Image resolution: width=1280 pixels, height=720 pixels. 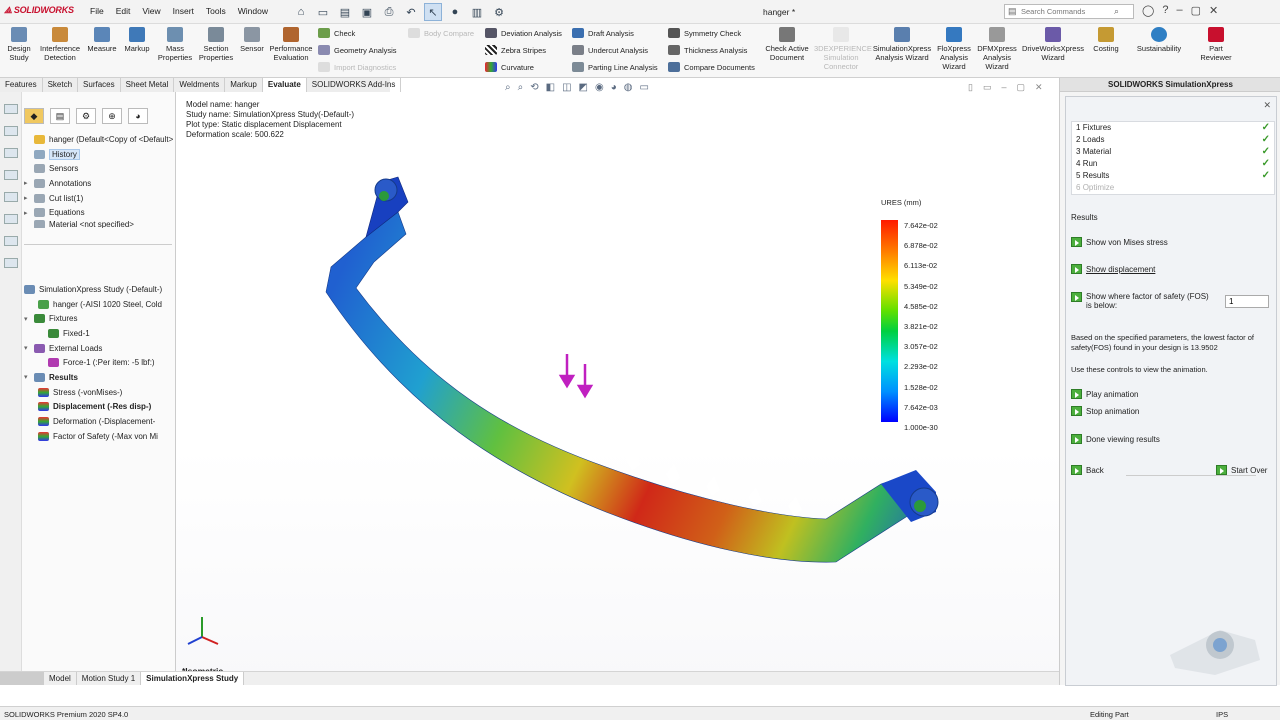 What do you see at coordinates (1173, 128) in the screenshot?
I see `step-fixtures: 1 Fixtures ✓` at bounding box center [1173, 128].